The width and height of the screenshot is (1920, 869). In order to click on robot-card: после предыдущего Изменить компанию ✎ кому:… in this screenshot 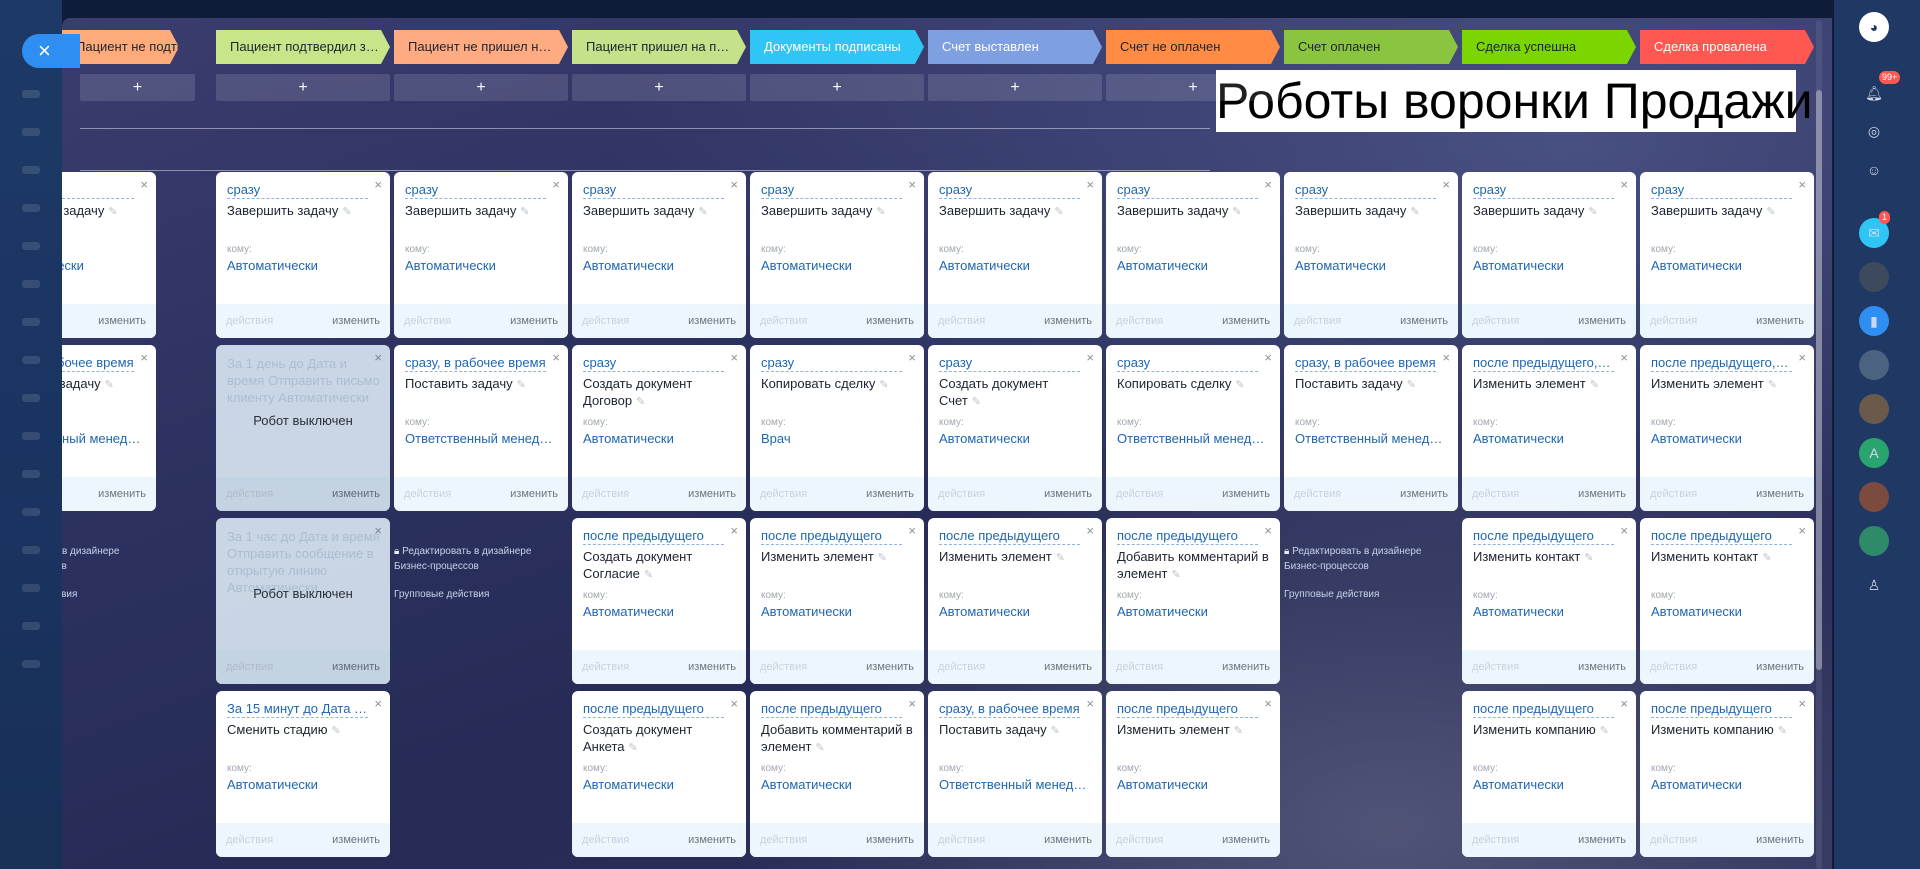, I will do `click(1549, 774)`.